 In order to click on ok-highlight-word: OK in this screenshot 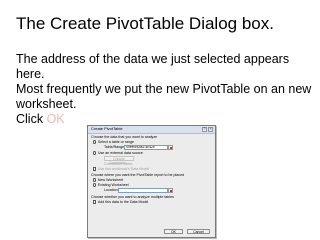, I will do `click(55, 119)`.